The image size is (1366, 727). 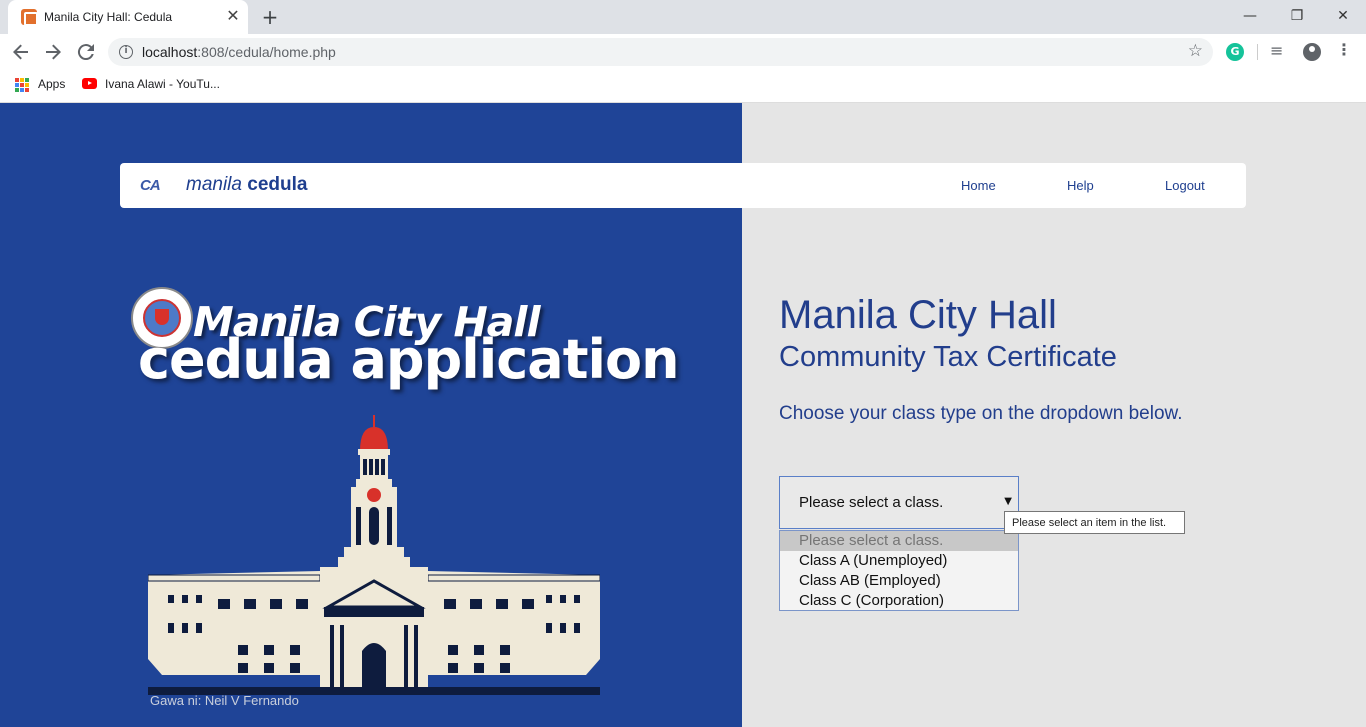 What do you see at coordinates (1343, 16) in the screenshot?
I see `window-close-button: ✕` at bounding box center [1343, 16].